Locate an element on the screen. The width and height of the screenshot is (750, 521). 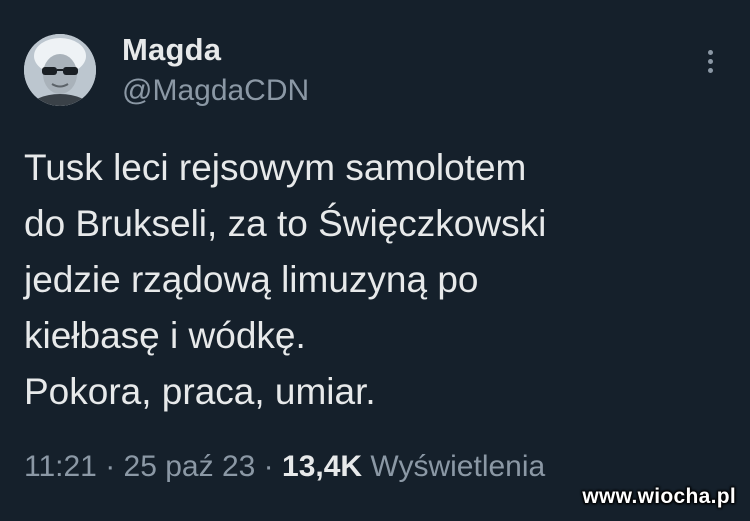
tweet-time: 11:21 is located at coordinates (60, 466).